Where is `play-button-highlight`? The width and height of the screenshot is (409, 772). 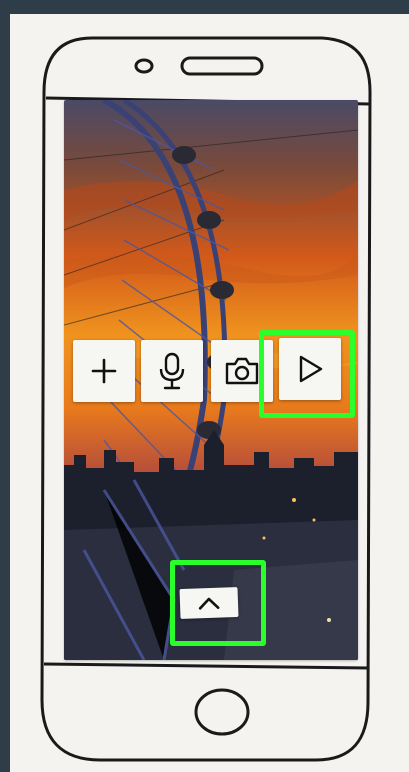
play-button-highlight is located at coordinates (307, 374).